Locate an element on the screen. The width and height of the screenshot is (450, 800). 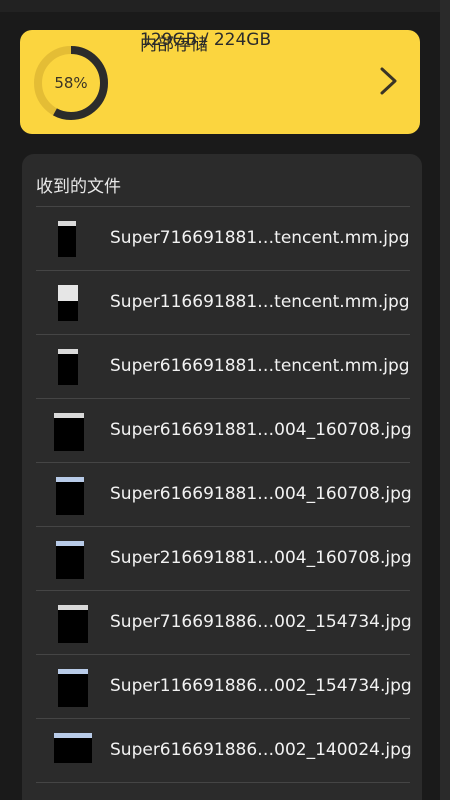
file-name: Super616691886…002_140024.jpg is located at coordinates (261, 750).